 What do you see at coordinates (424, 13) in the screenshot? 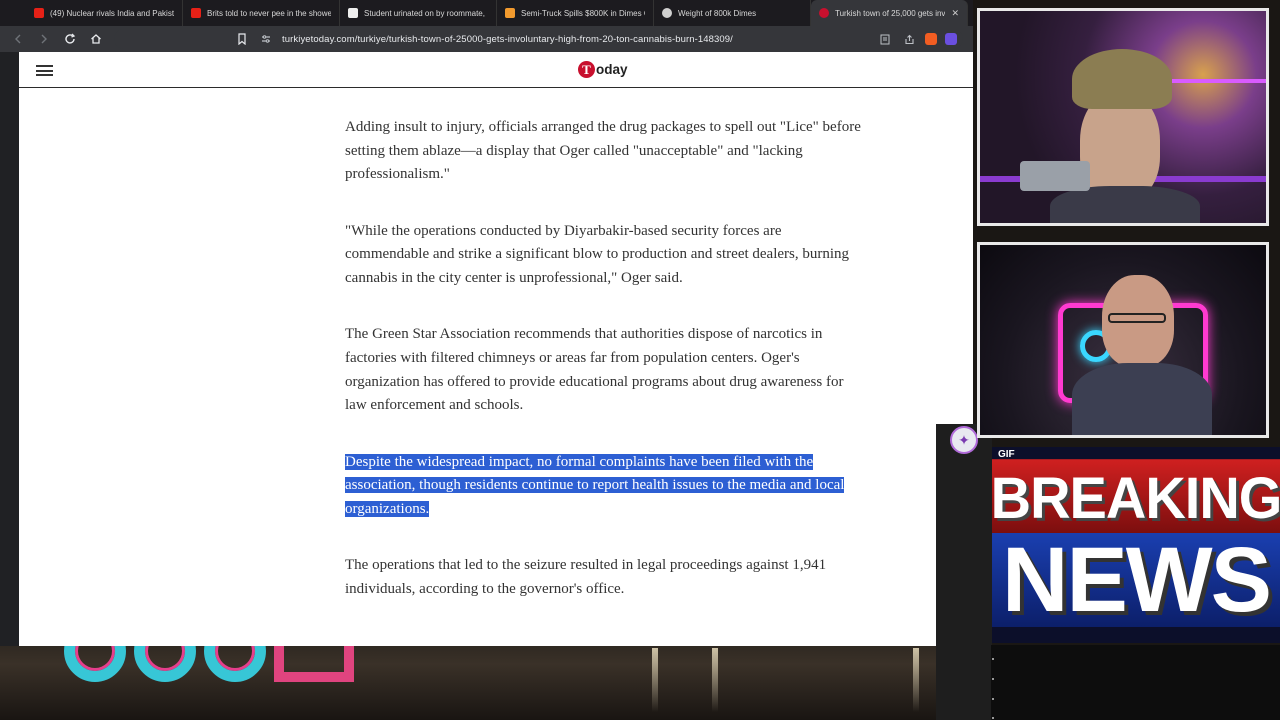
I see `tab-title: Student urinated on by roommate,` at bounding box center [424, 13].